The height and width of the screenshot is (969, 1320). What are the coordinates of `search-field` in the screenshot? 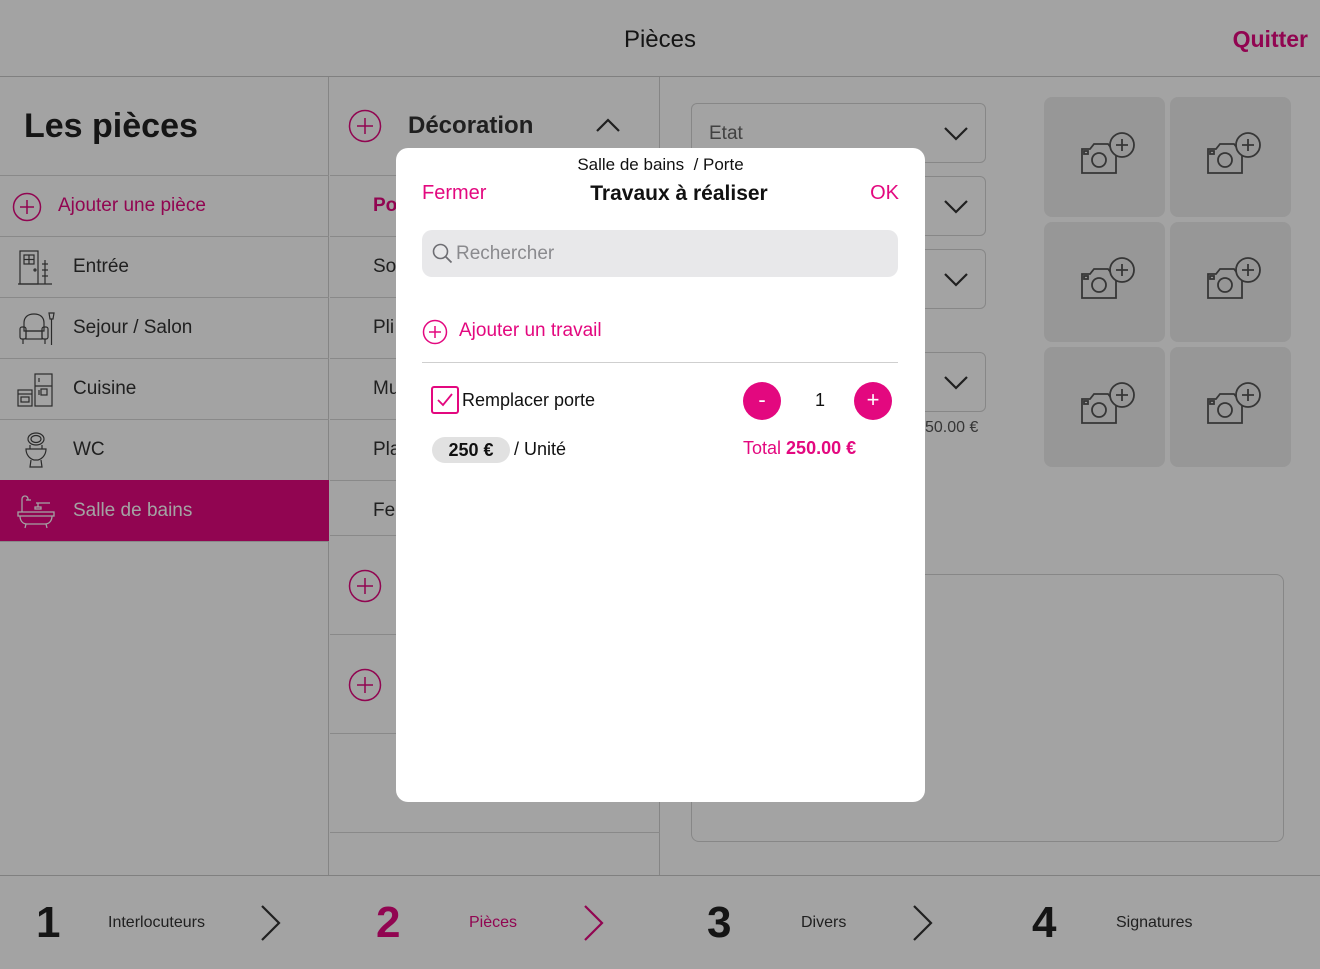 It's located at (660, 253).